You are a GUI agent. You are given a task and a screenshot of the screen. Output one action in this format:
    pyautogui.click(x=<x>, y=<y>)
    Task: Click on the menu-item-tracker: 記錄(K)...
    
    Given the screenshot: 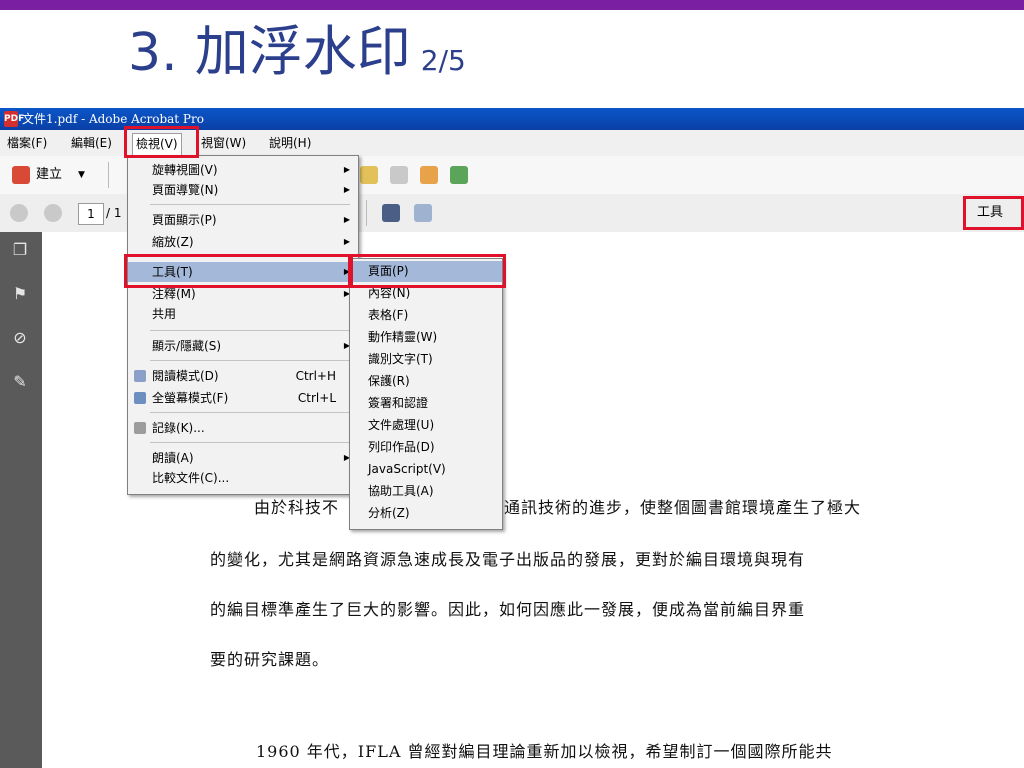 What is the action you would take?
    pyautogui.click(x=243, y=428)
    